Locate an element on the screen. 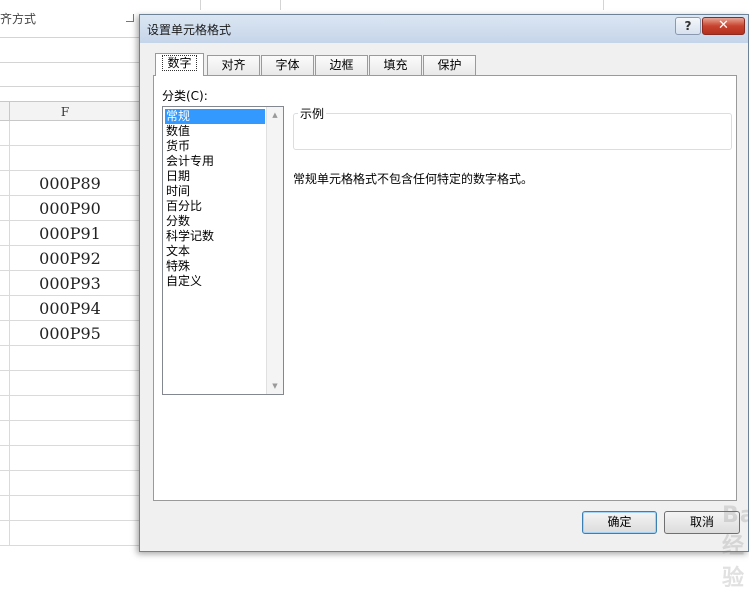 This screenshot has width=749, height=592. dialog-title: 设置单元格格式 is located at coordinates (189, 30).